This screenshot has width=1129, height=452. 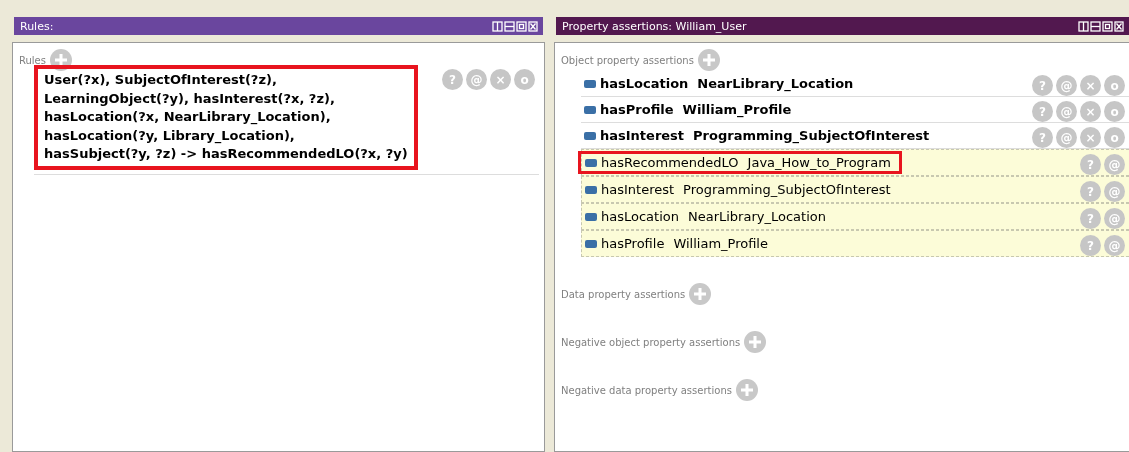 I want to click on panel-title: Rules:, so click(x=37, y=26).